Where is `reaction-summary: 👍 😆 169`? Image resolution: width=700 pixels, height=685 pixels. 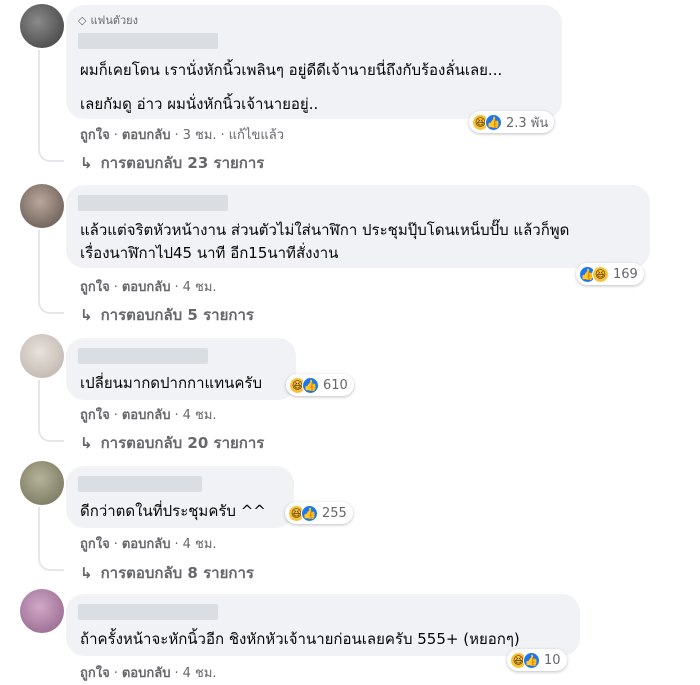
reaction-summary: 👍 😆 169 is located at coordinates (610, 274).